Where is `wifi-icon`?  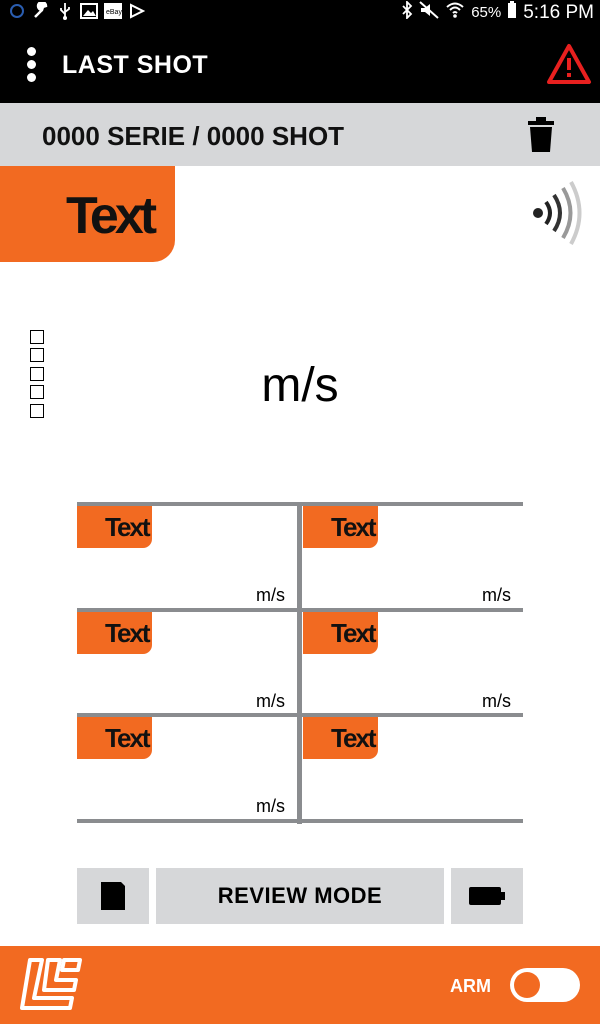 wifi-icon is located at coordinates (455, 12).